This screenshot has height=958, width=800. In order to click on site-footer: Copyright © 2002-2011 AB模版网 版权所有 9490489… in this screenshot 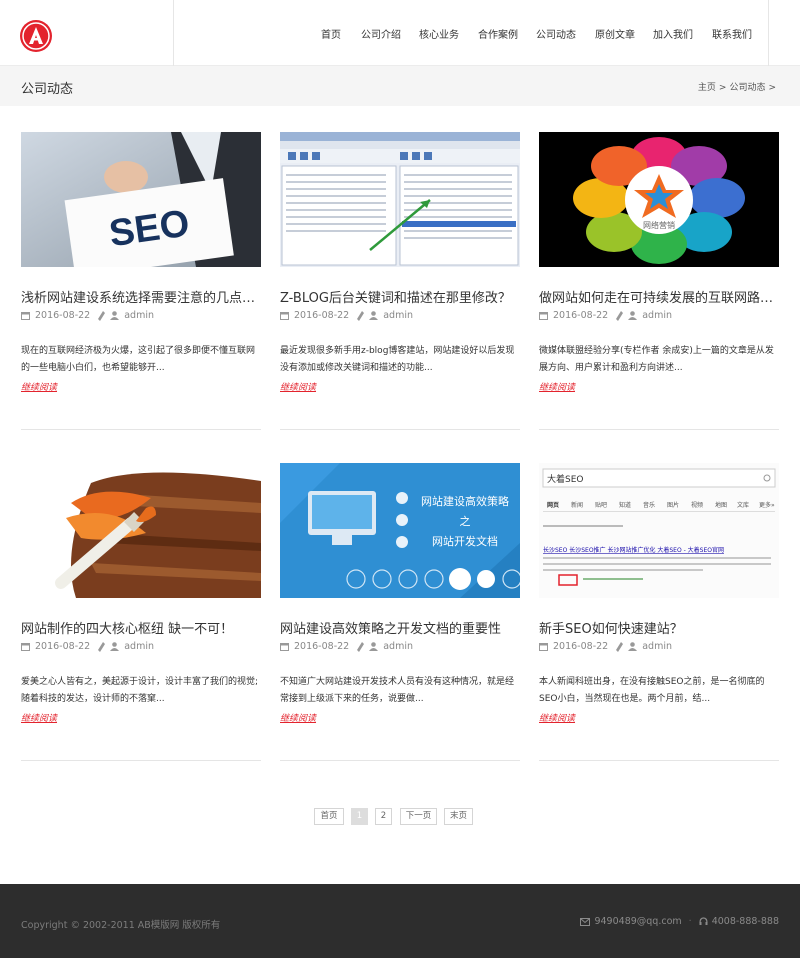, I will do `click(400, 921)`.